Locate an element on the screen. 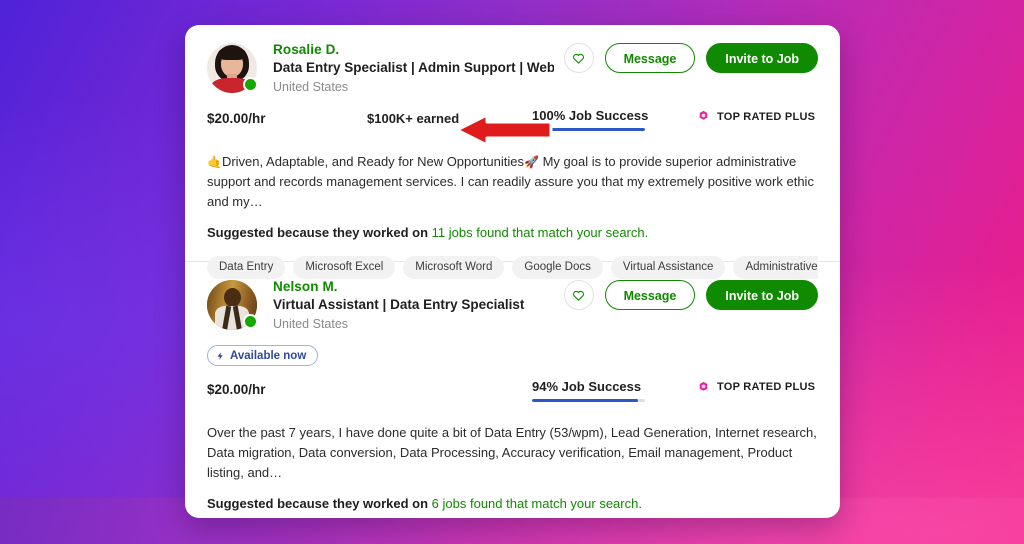 The height and width of the screenshot is (544, 1024). suggested-jobs-link: 6 jobs found that match your search. is located at coordinates (537, 503).